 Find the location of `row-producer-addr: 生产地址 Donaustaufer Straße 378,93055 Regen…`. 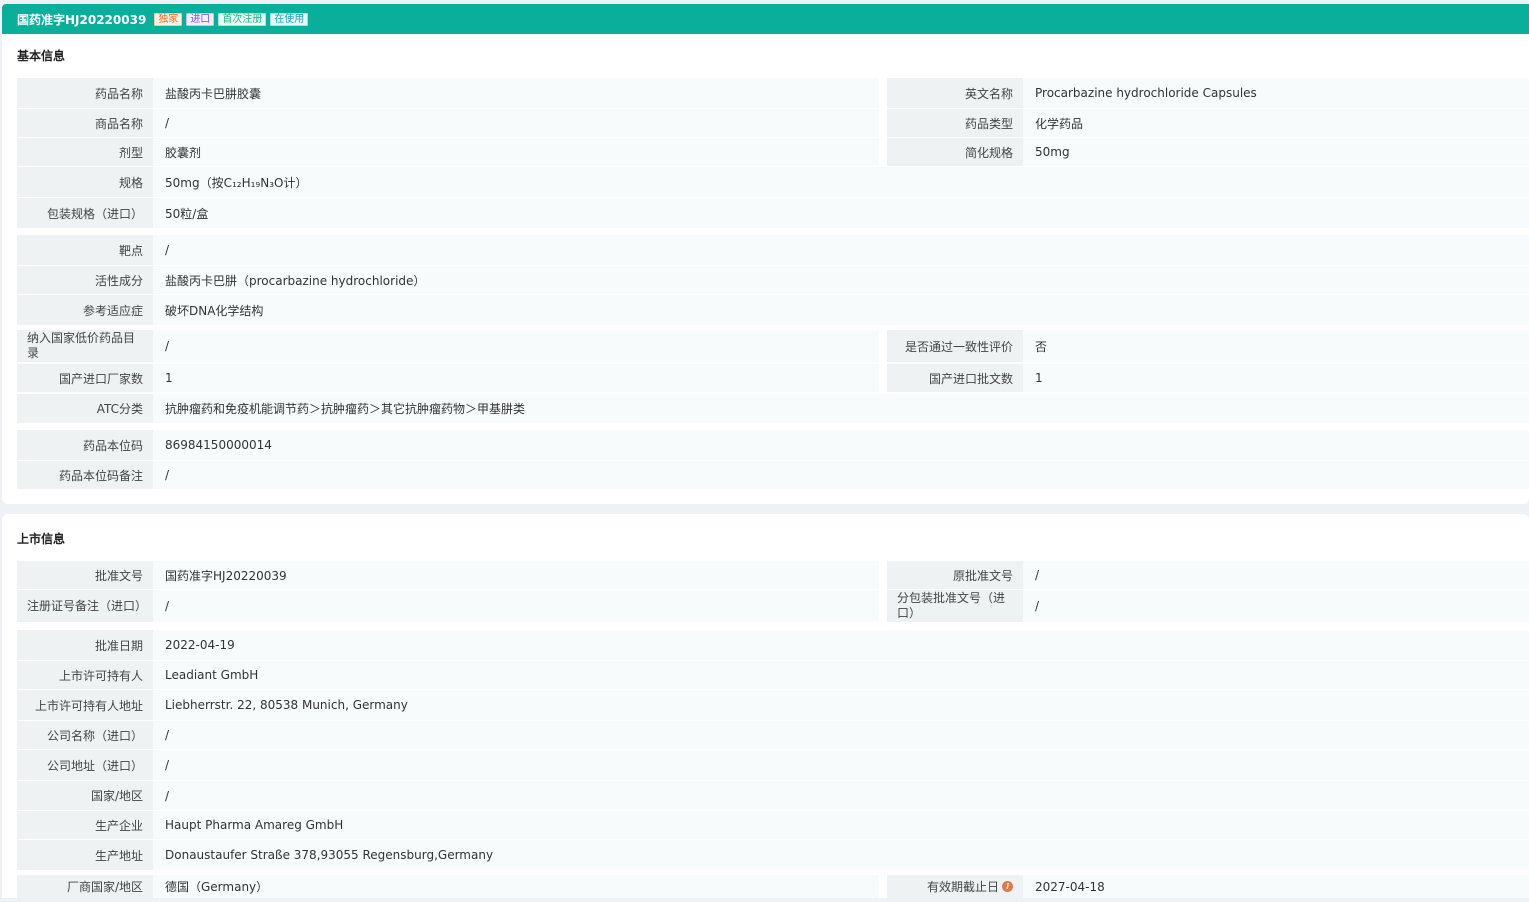

row-producer-addr: 生产地址 Donaustaufer Straße 378,93055 Regen… is located at coordinates (773, 855).